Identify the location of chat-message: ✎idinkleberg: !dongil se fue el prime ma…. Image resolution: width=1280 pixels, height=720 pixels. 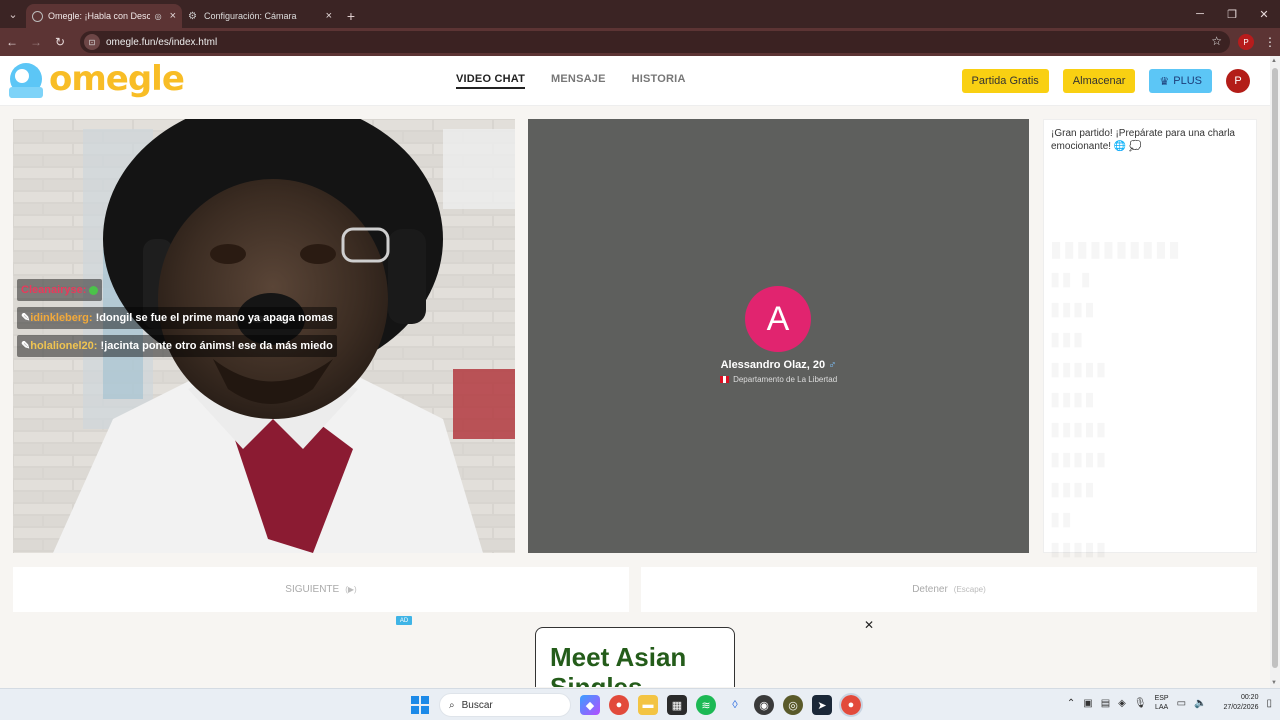
(177, 318).